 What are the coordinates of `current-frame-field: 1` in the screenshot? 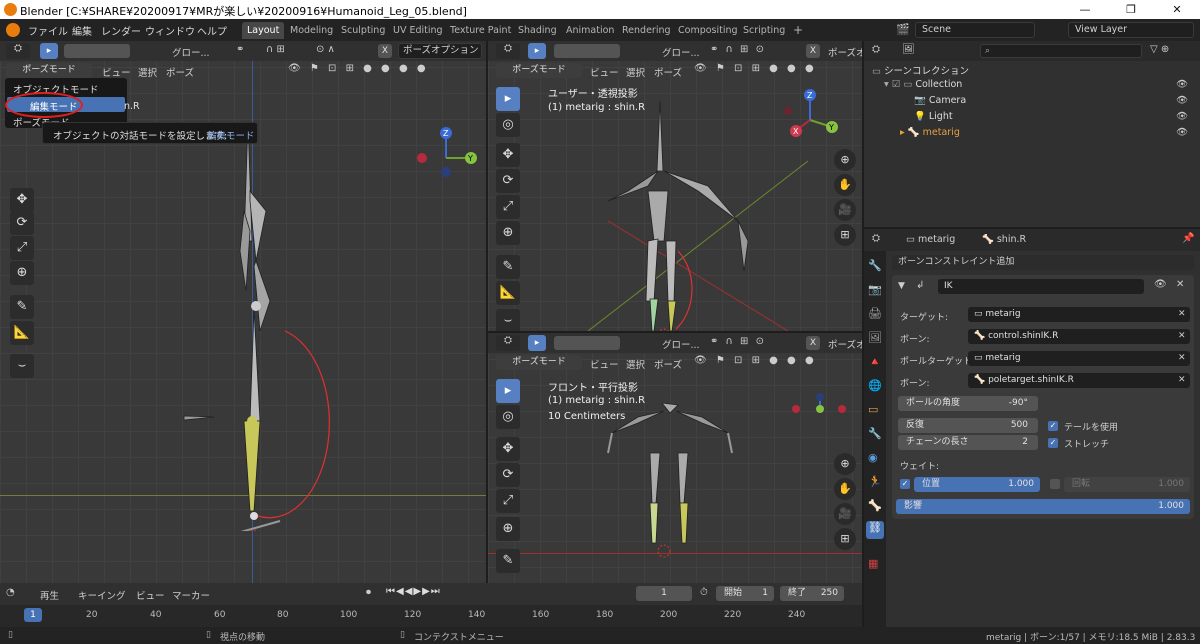 It's located at (664, 593).